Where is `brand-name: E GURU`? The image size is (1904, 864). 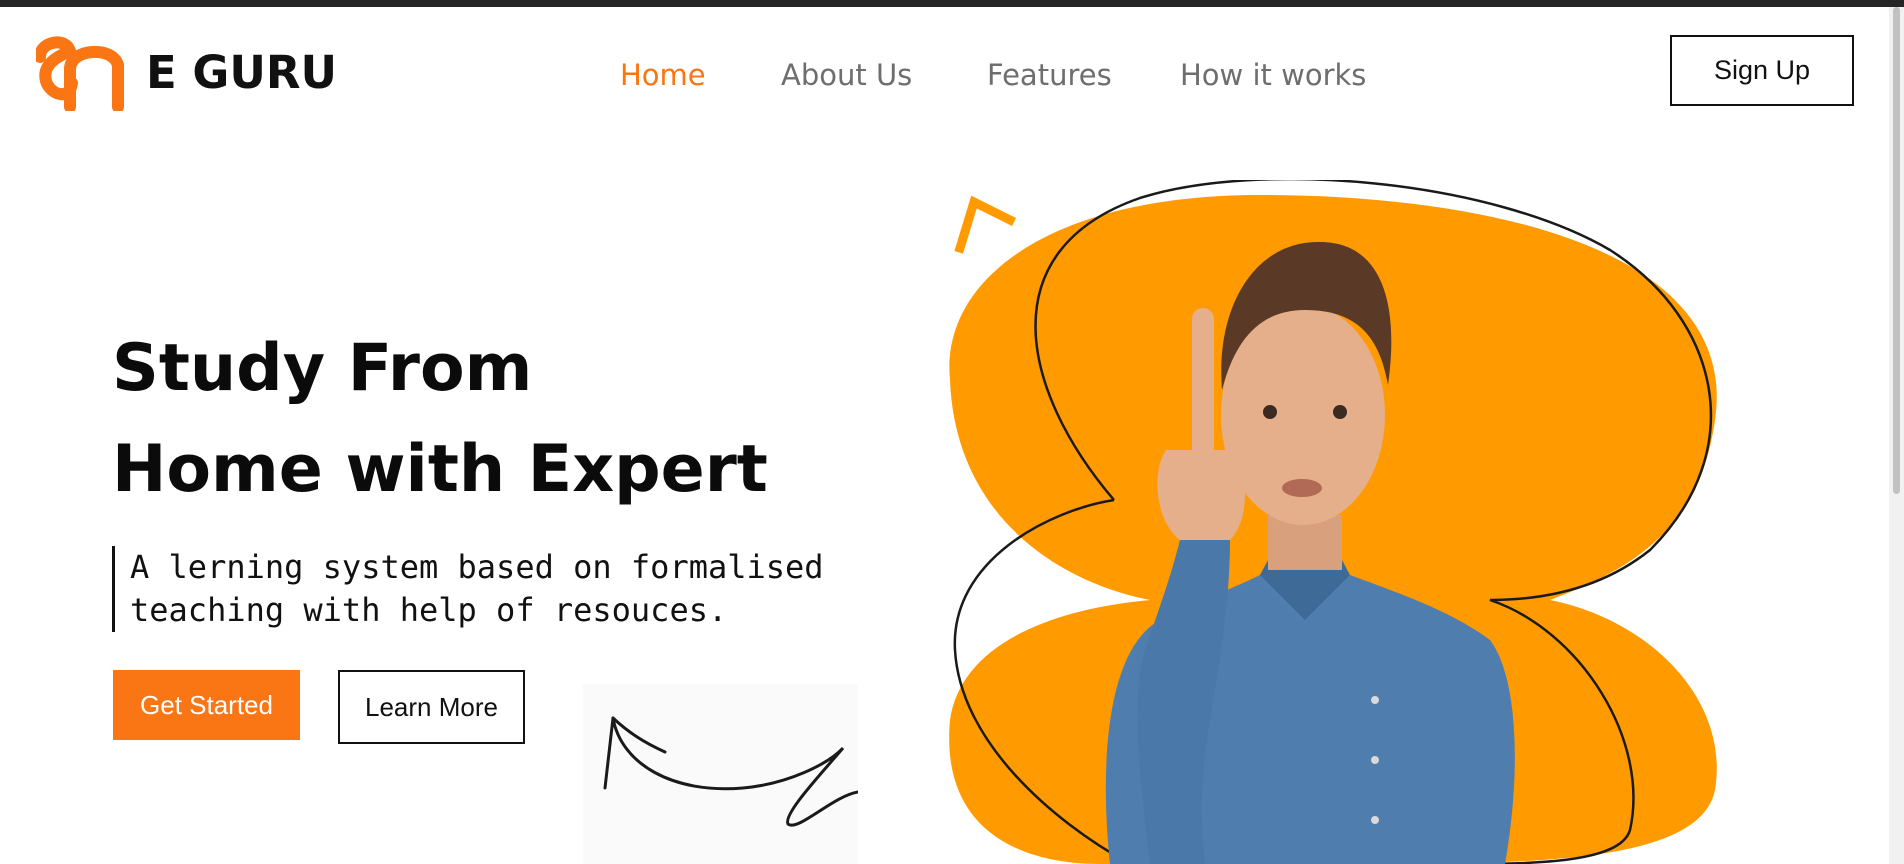
brand-name: E GURU is located at coordinates (241, 73).